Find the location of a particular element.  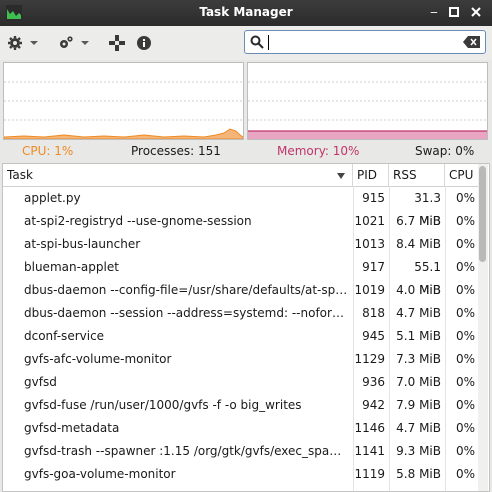

task-name: applet.py is located at coordinates (52, 198).